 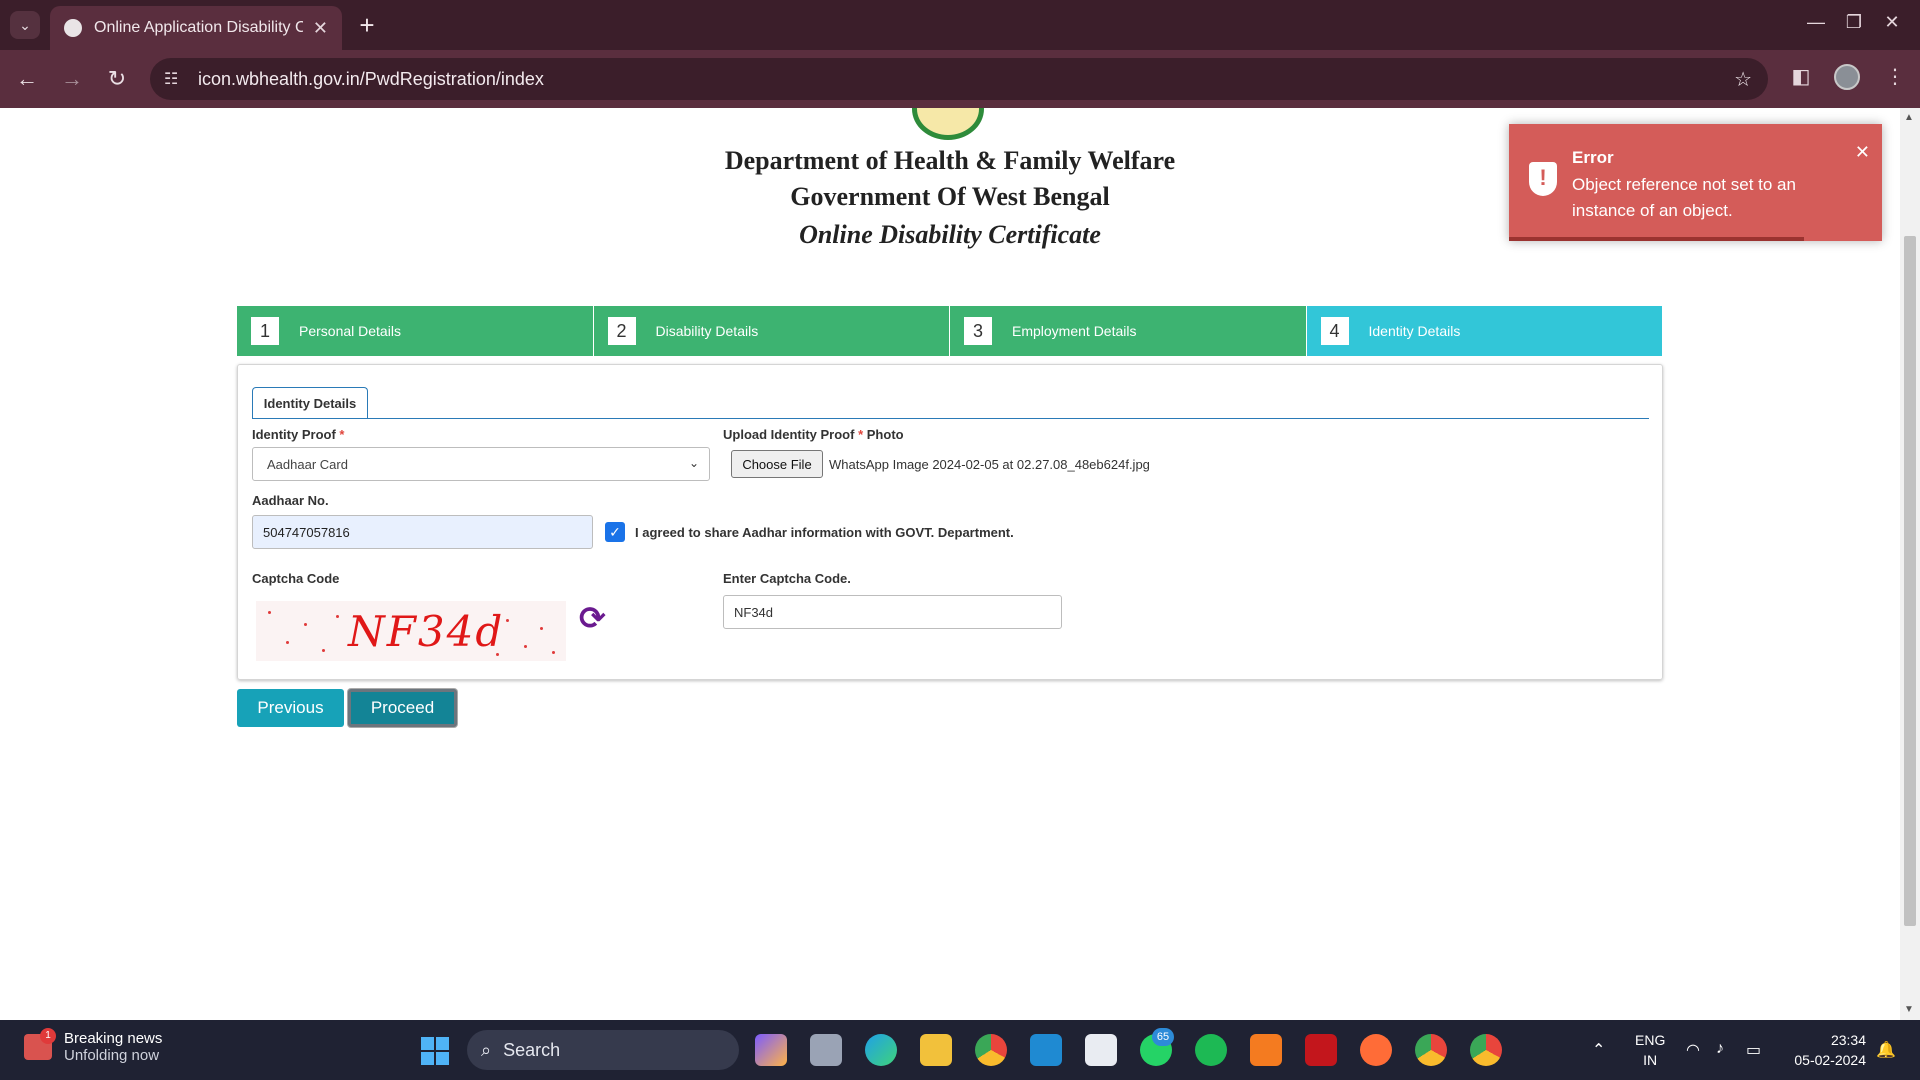 What do you see at coordinates (1886, 1050) in the screenshot?
I see `notification-bell-icon: 🔔` at bounding box center [1886, 1050].